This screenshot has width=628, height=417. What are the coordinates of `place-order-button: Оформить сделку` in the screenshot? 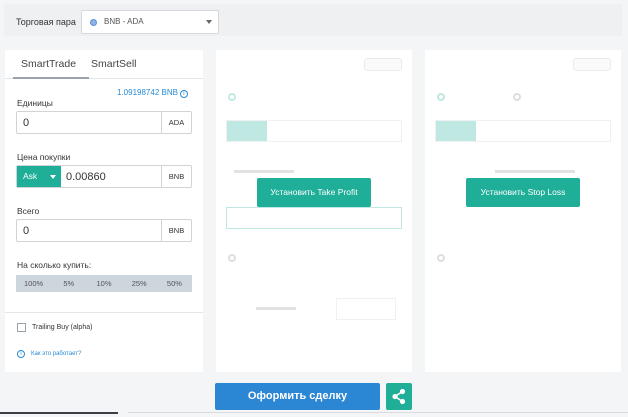 It's located at (297, 396).